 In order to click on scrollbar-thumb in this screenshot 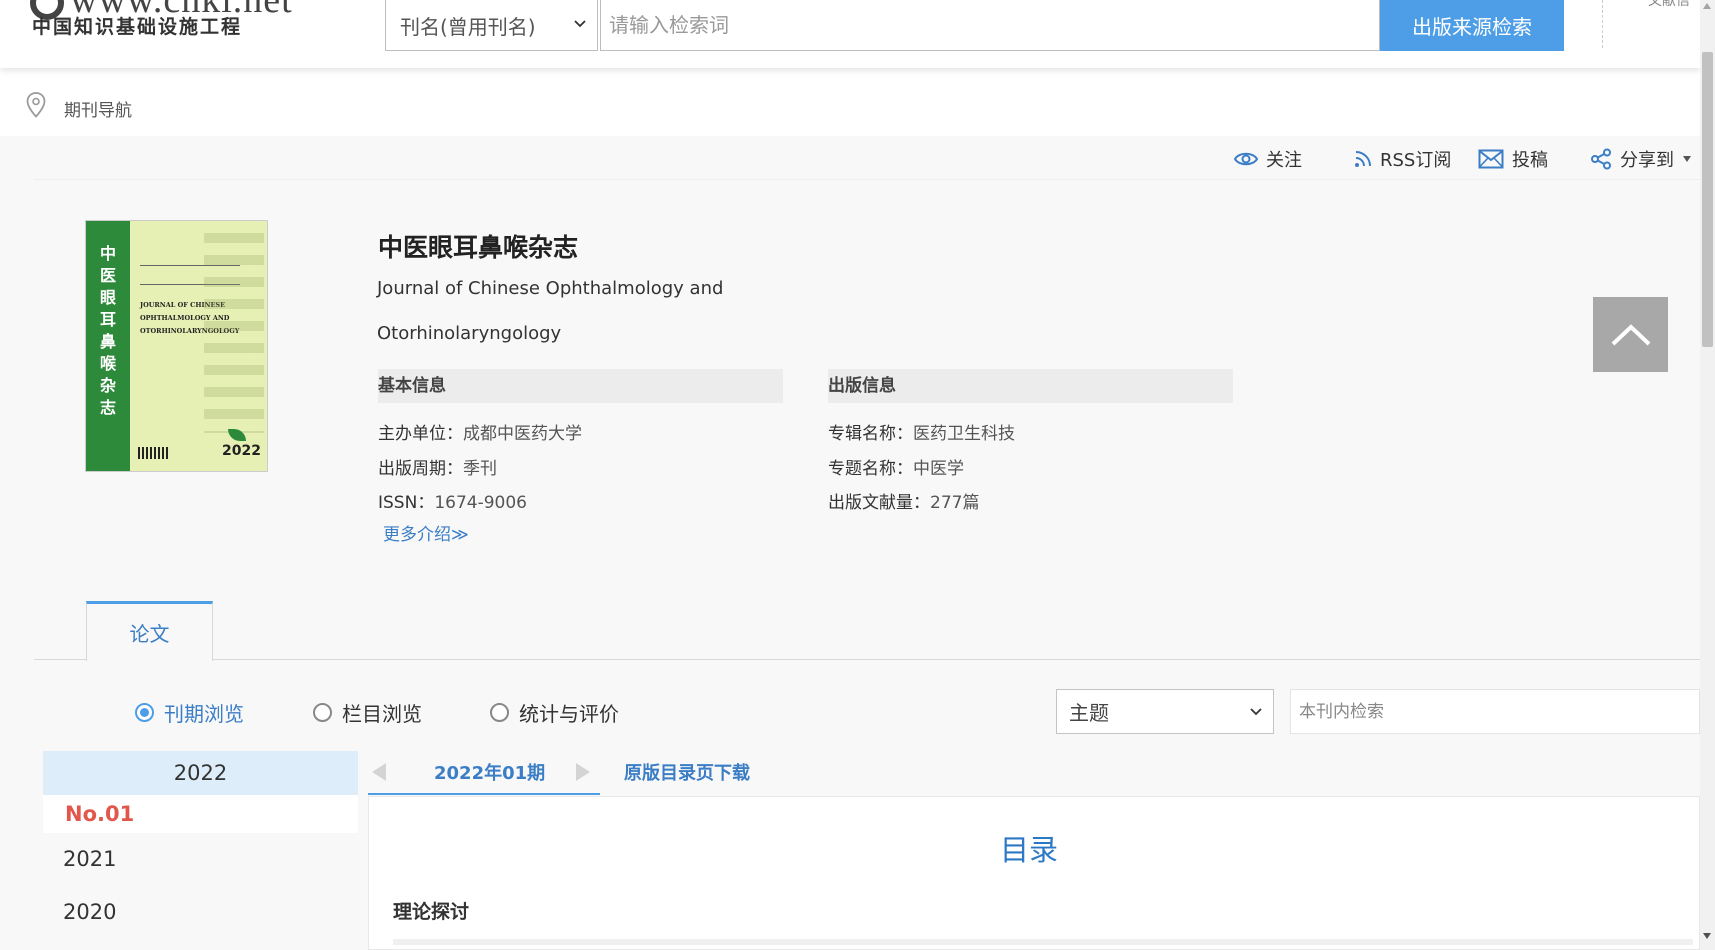, I will do `click(1707, 199)`.